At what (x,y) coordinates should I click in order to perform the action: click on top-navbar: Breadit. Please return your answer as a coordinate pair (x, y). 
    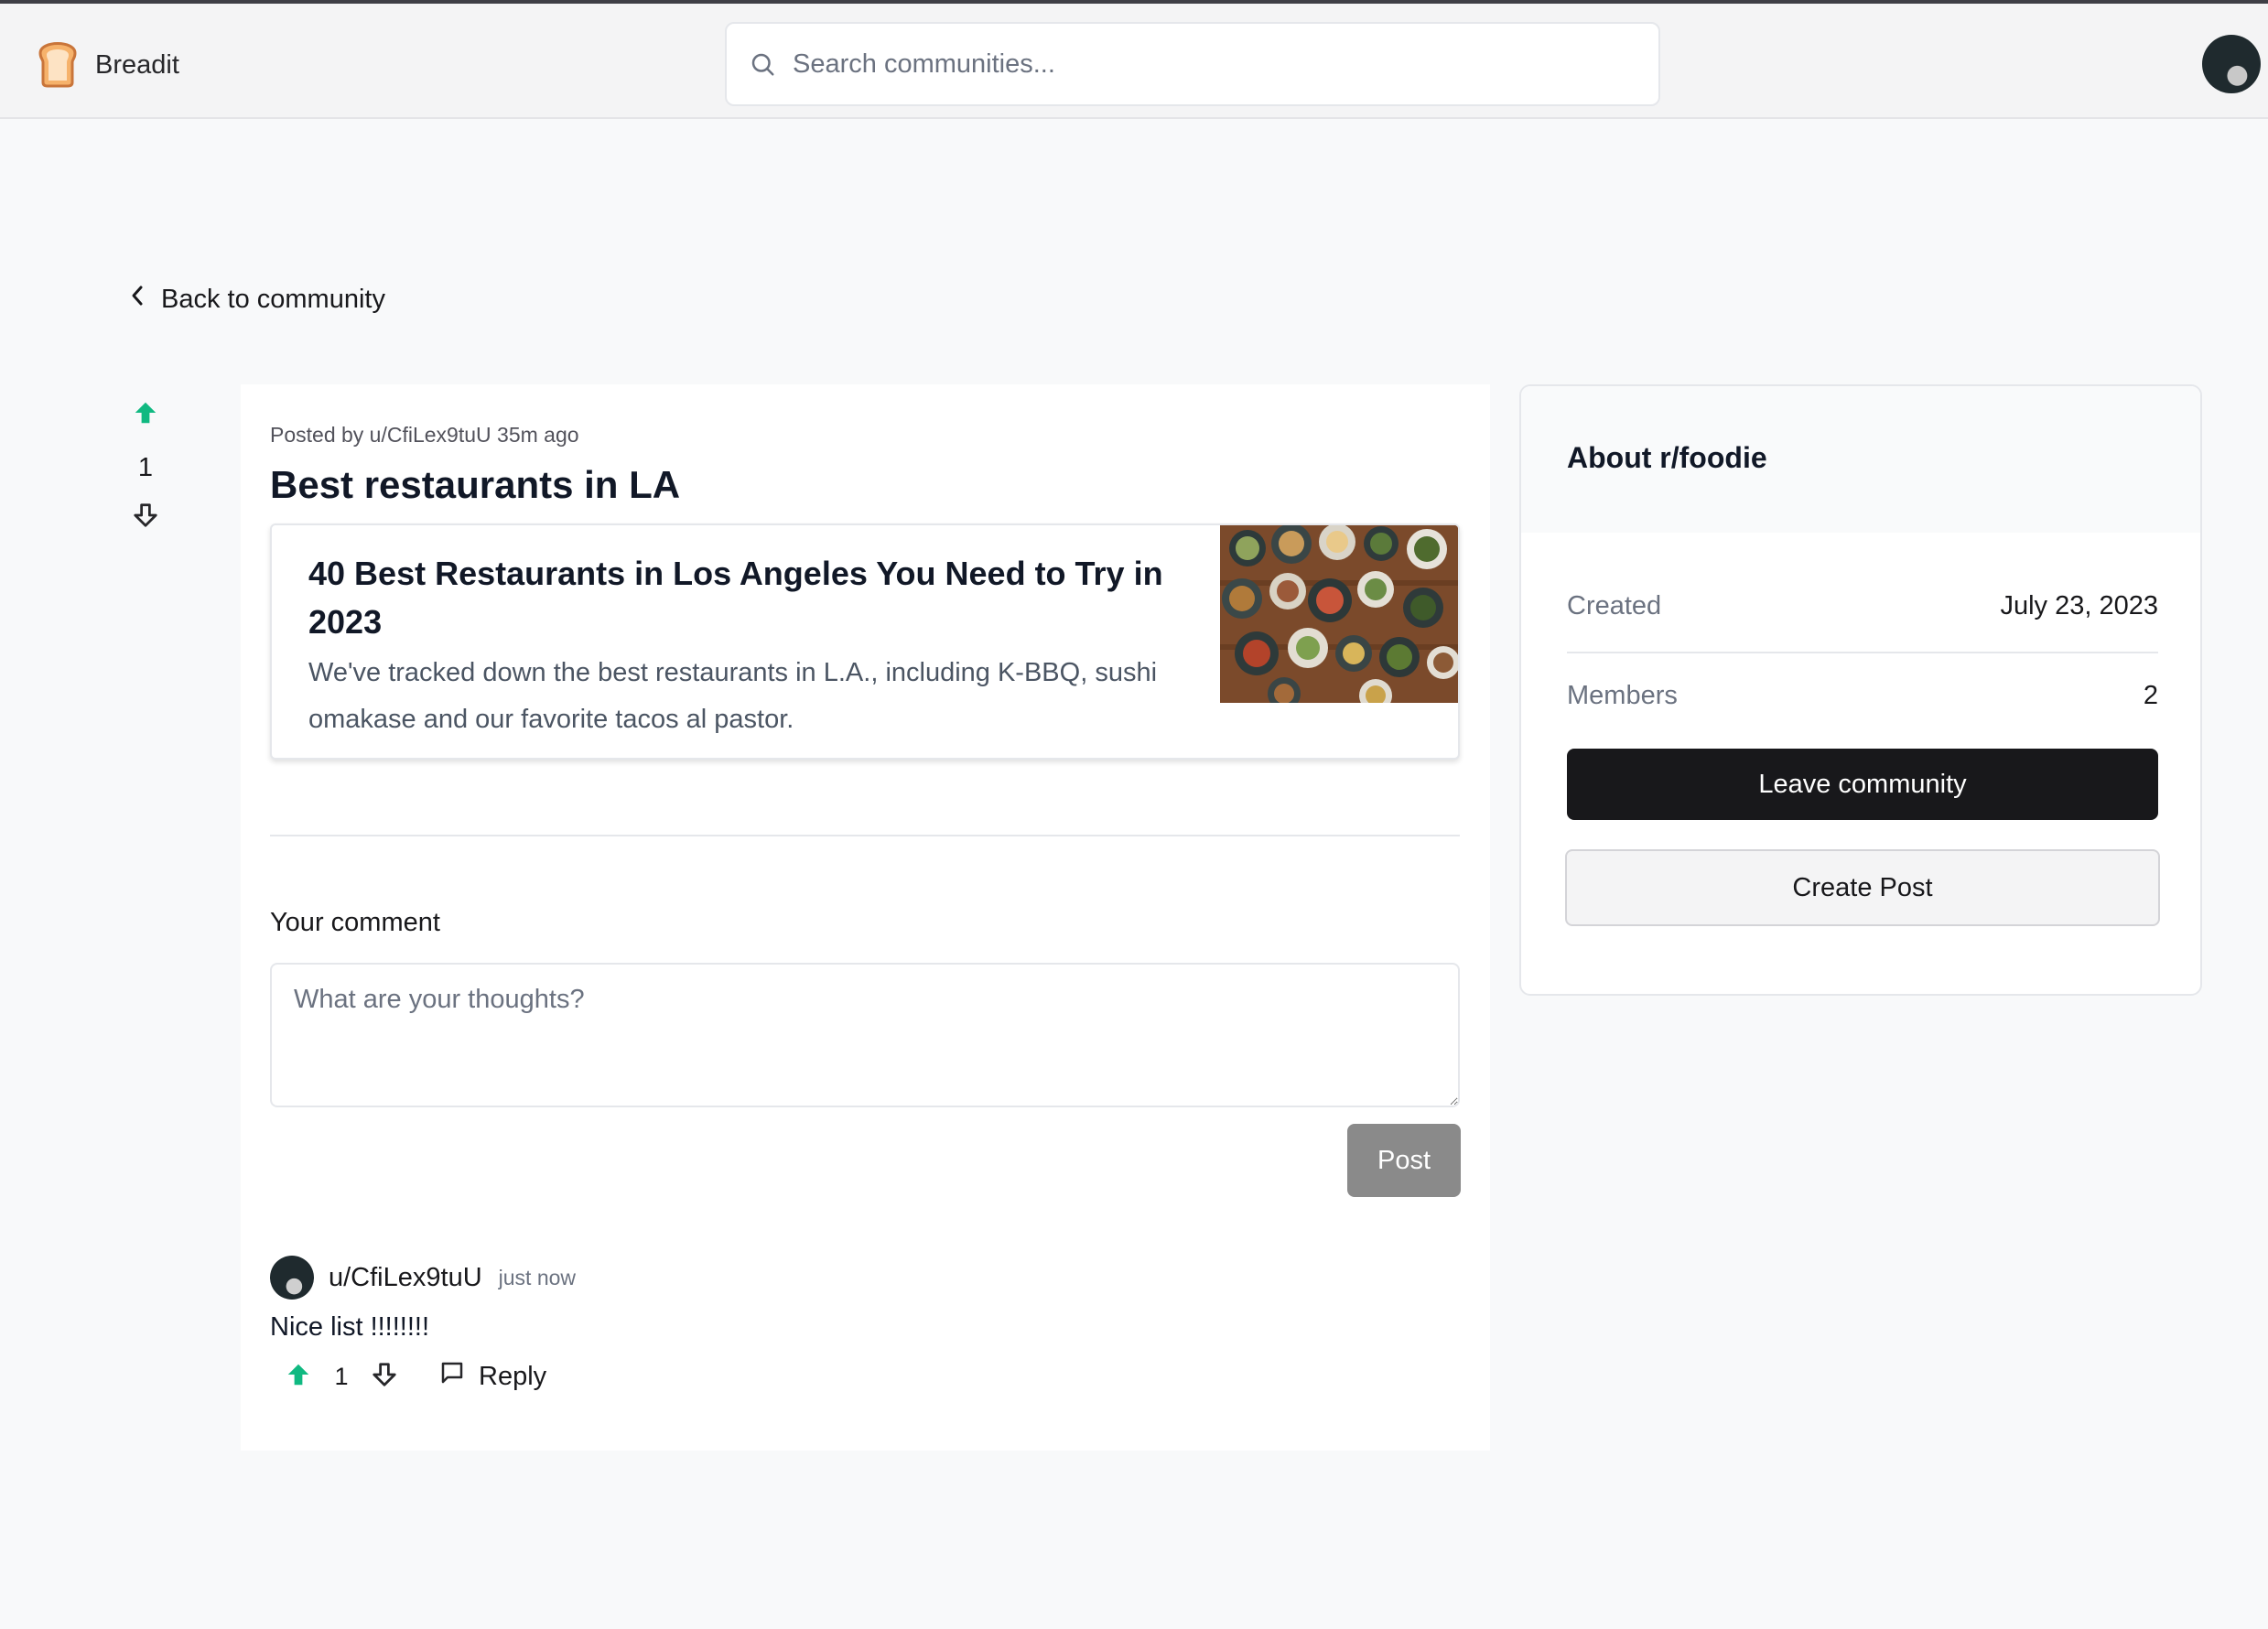
    Looking at the image, I should click on (1134, 60).